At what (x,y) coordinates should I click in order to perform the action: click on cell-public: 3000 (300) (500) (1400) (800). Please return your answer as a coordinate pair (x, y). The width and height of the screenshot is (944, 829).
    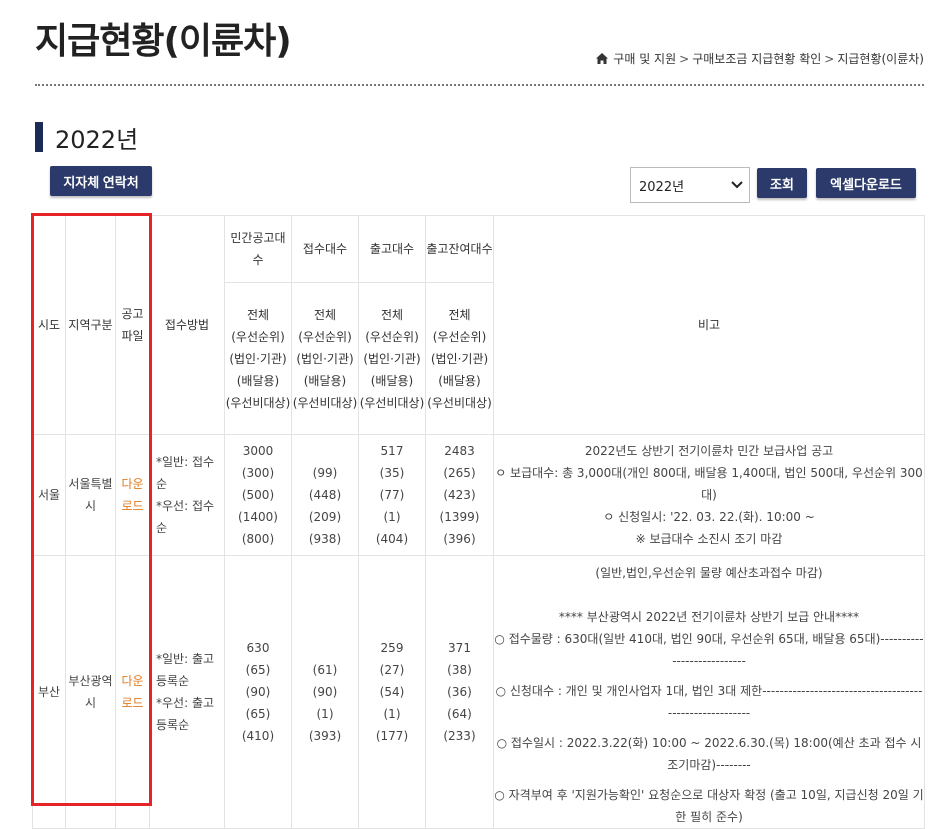
    Looking at the image, I should click on (258, 495).